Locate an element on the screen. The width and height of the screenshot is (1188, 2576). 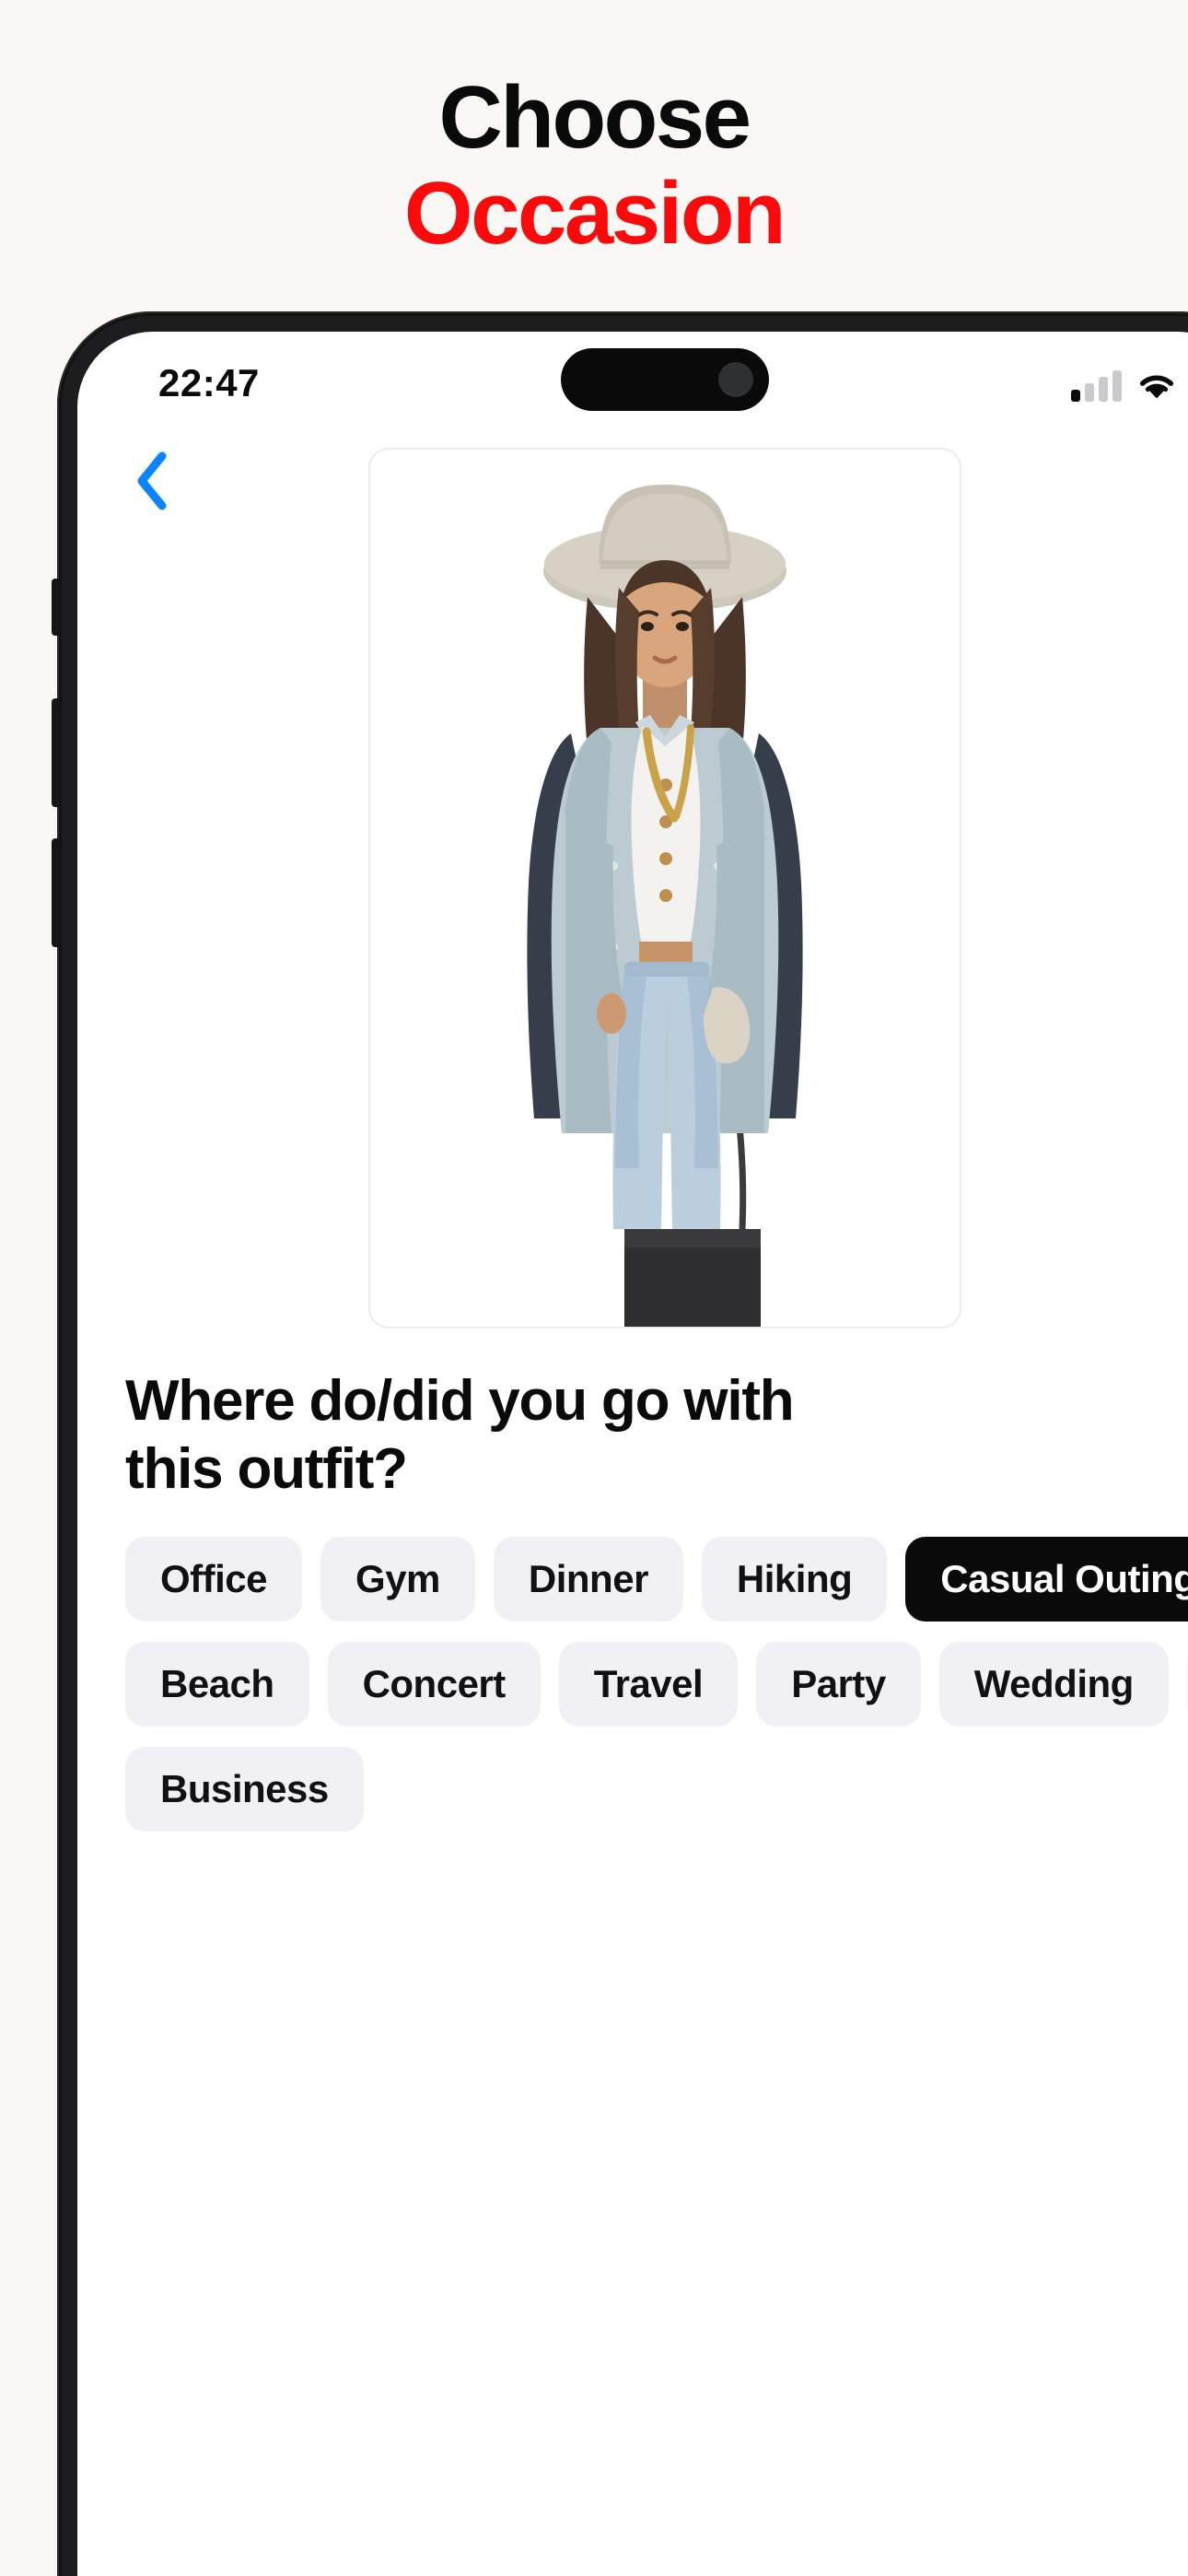
wifi-icon is located at coordinates (1156, 387).